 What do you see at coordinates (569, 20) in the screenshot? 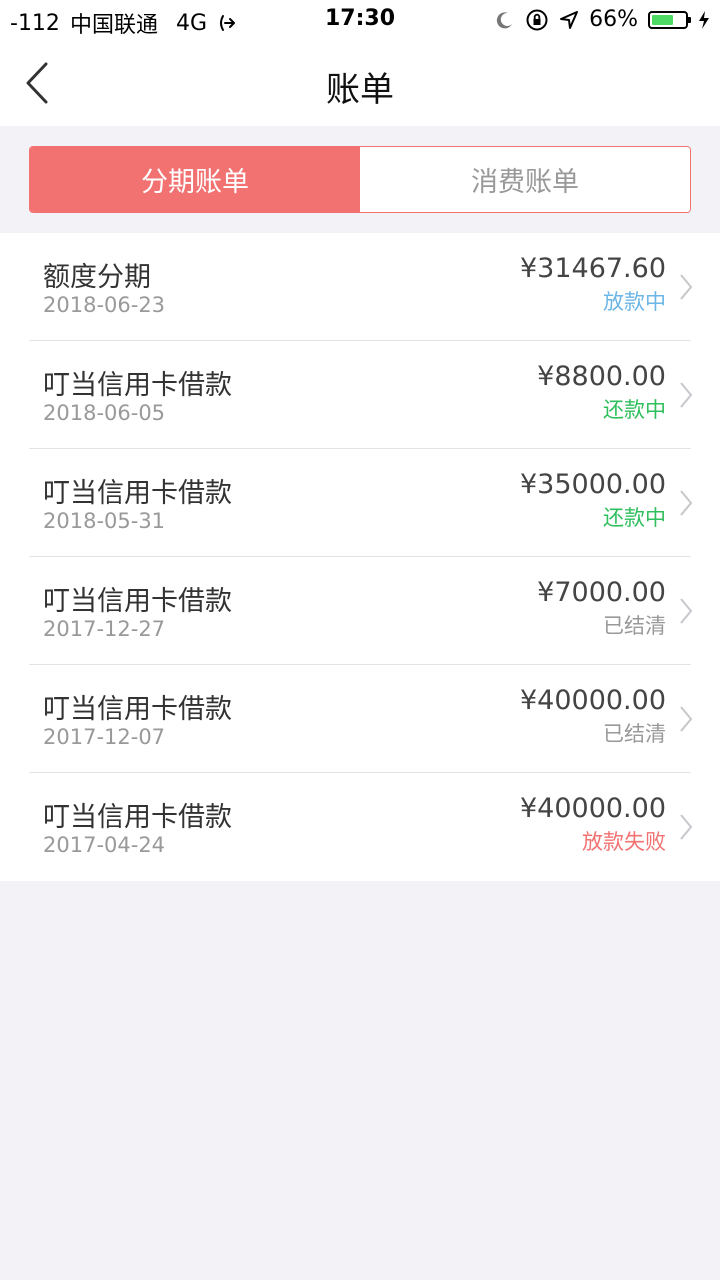
I see `location-arrow-icon` at bounding box center [569, 20].